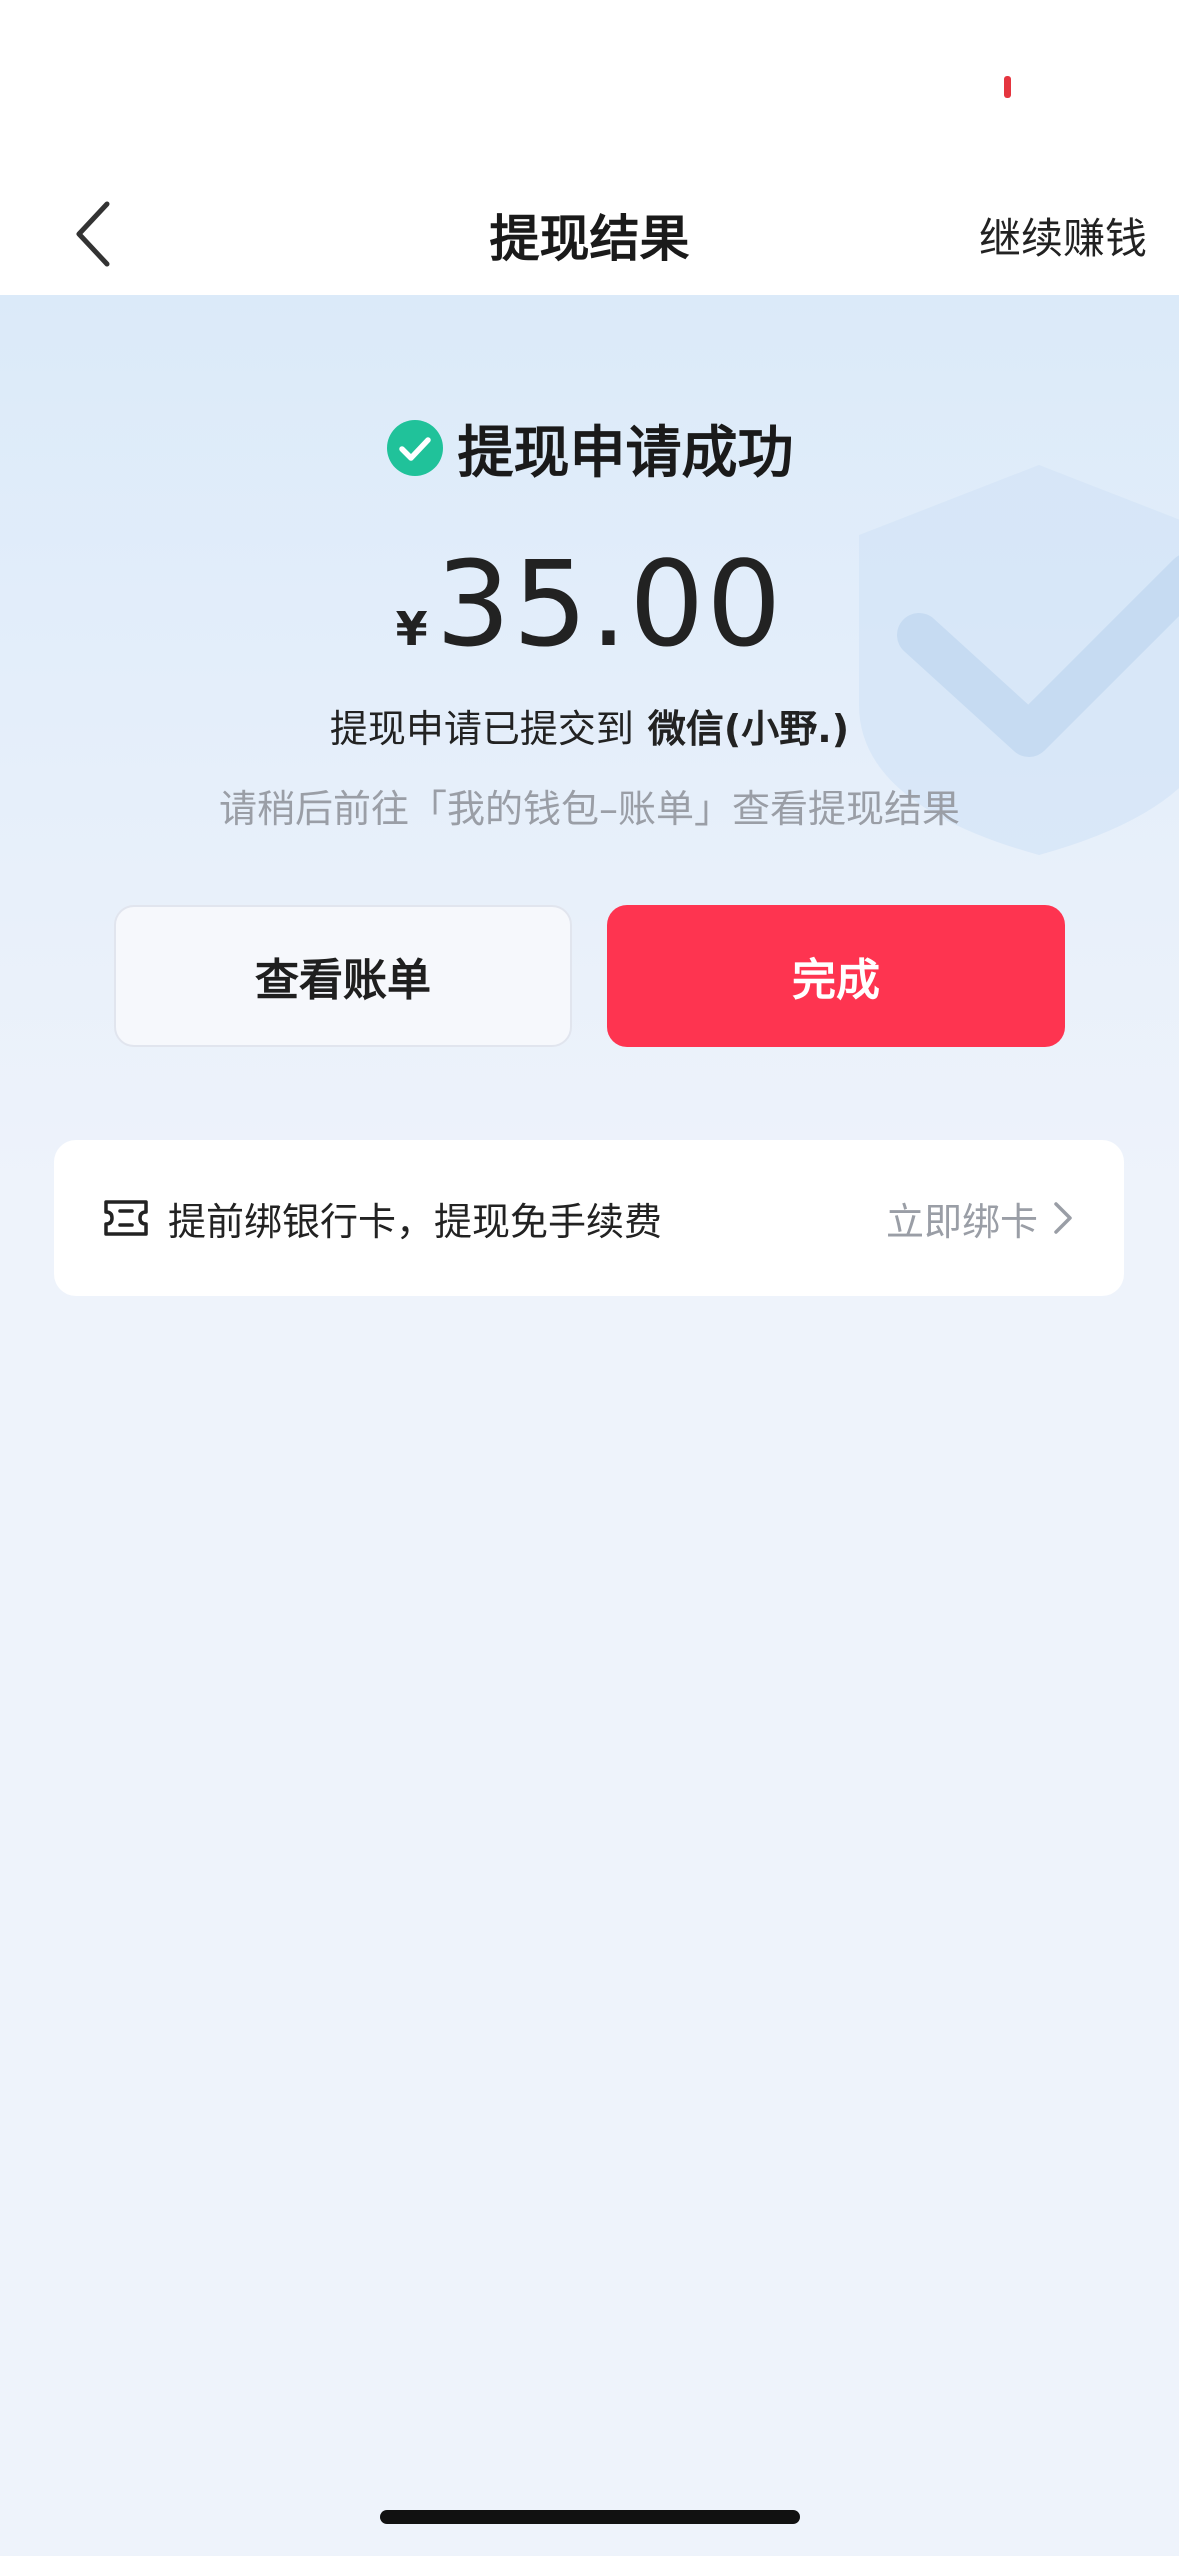 This screenshot has height=2556, width=1179. What do you see at coordinates (589, 87) in the screenshot?
I see `status-bar` at bounding box center [589, 87].